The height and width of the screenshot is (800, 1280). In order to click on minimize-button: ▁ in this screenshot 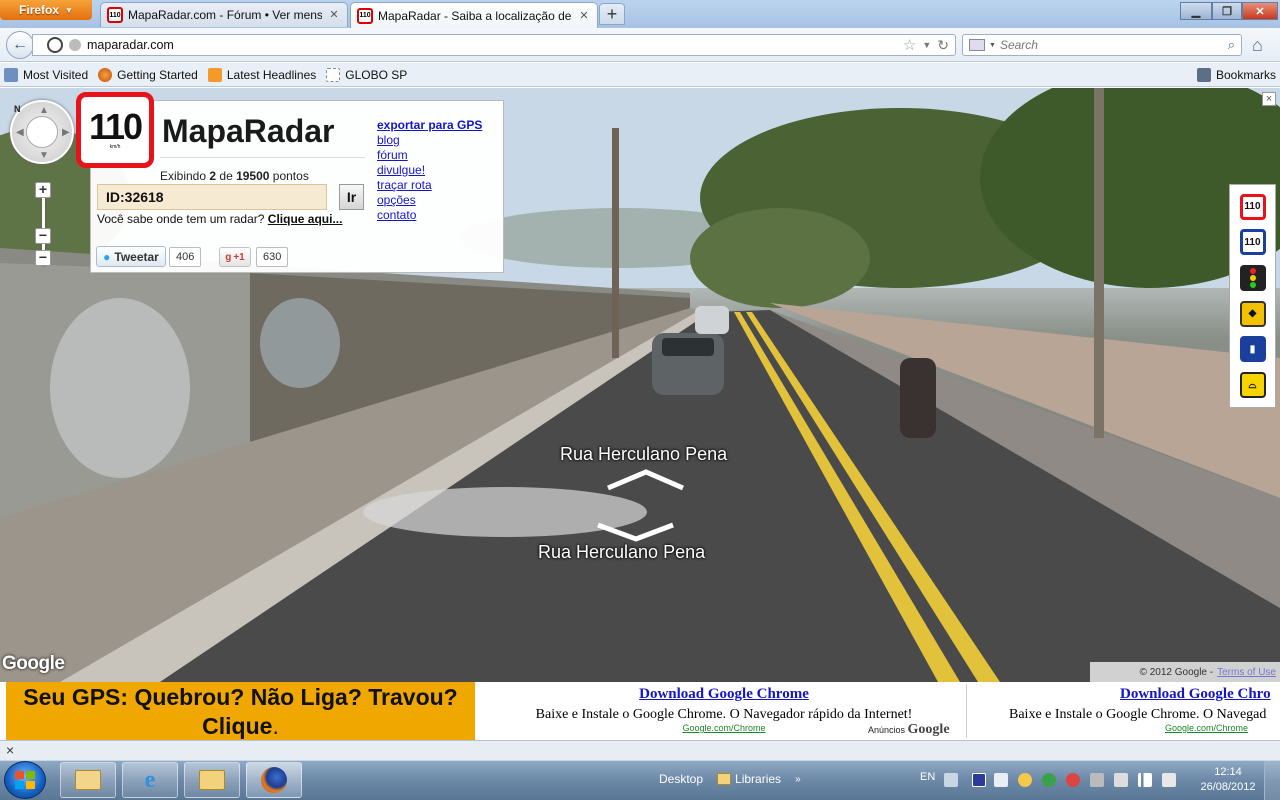, I will do `click(1196, 11)`.